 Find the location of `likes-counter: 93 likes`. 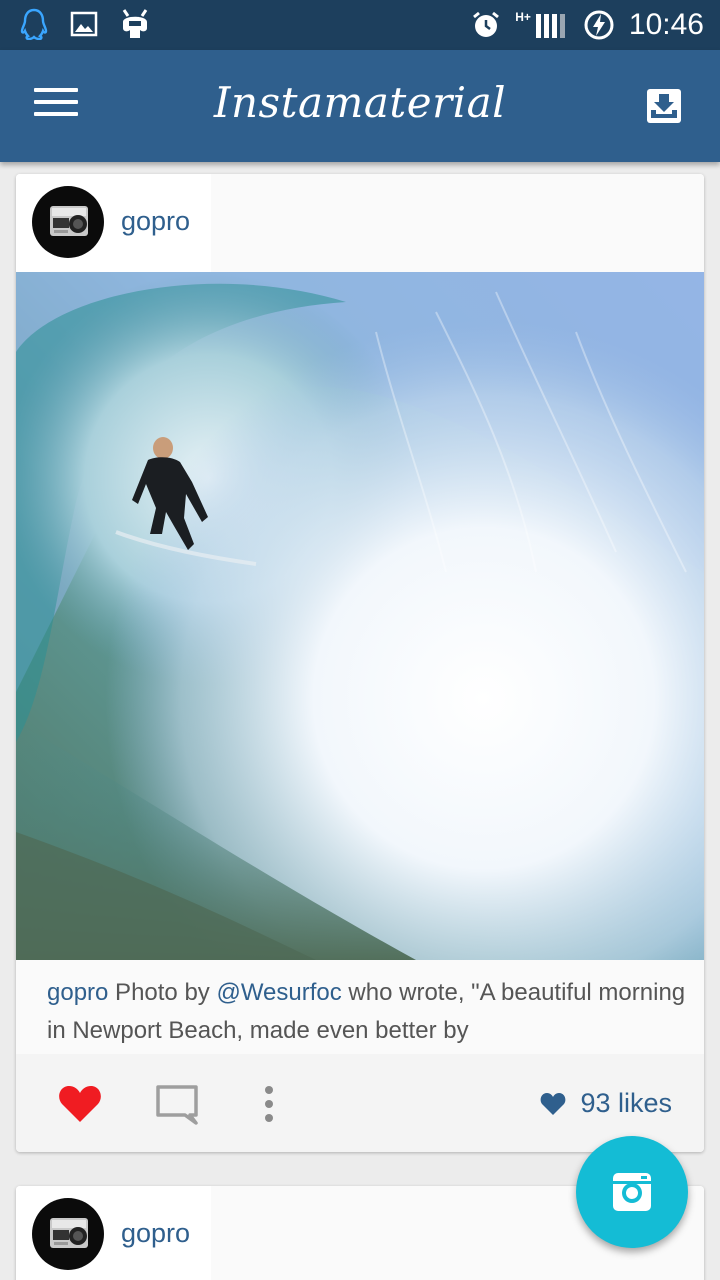

likes-counter: 93 likes is located at coordinates (606, 1103).